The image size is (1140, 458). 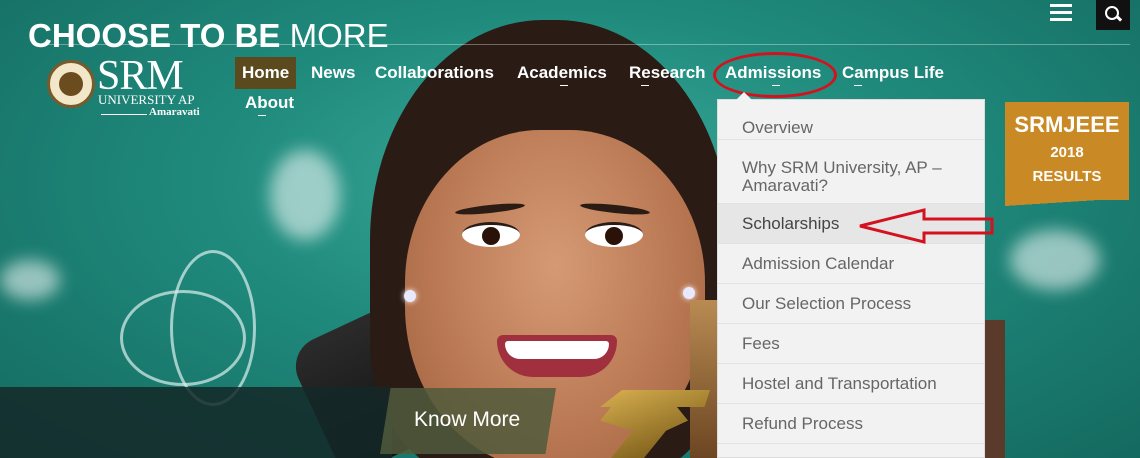 What do you see at coordinates (213, 328) in the screenshot?
I see `lab-glassware` at bounding box center [213, 328].